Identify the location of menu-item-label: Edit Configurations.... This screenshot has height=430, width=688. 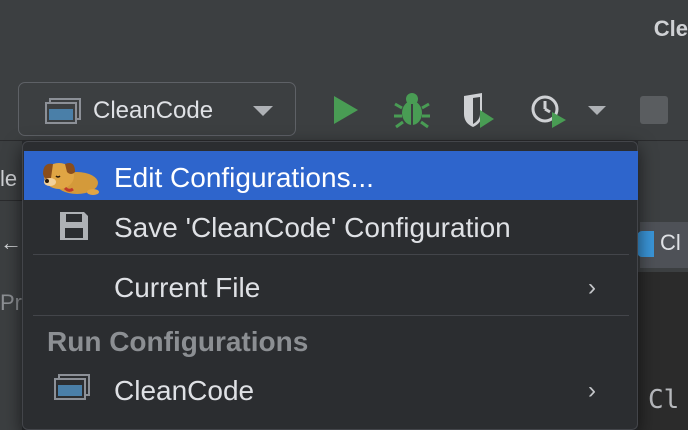
(244, 177).